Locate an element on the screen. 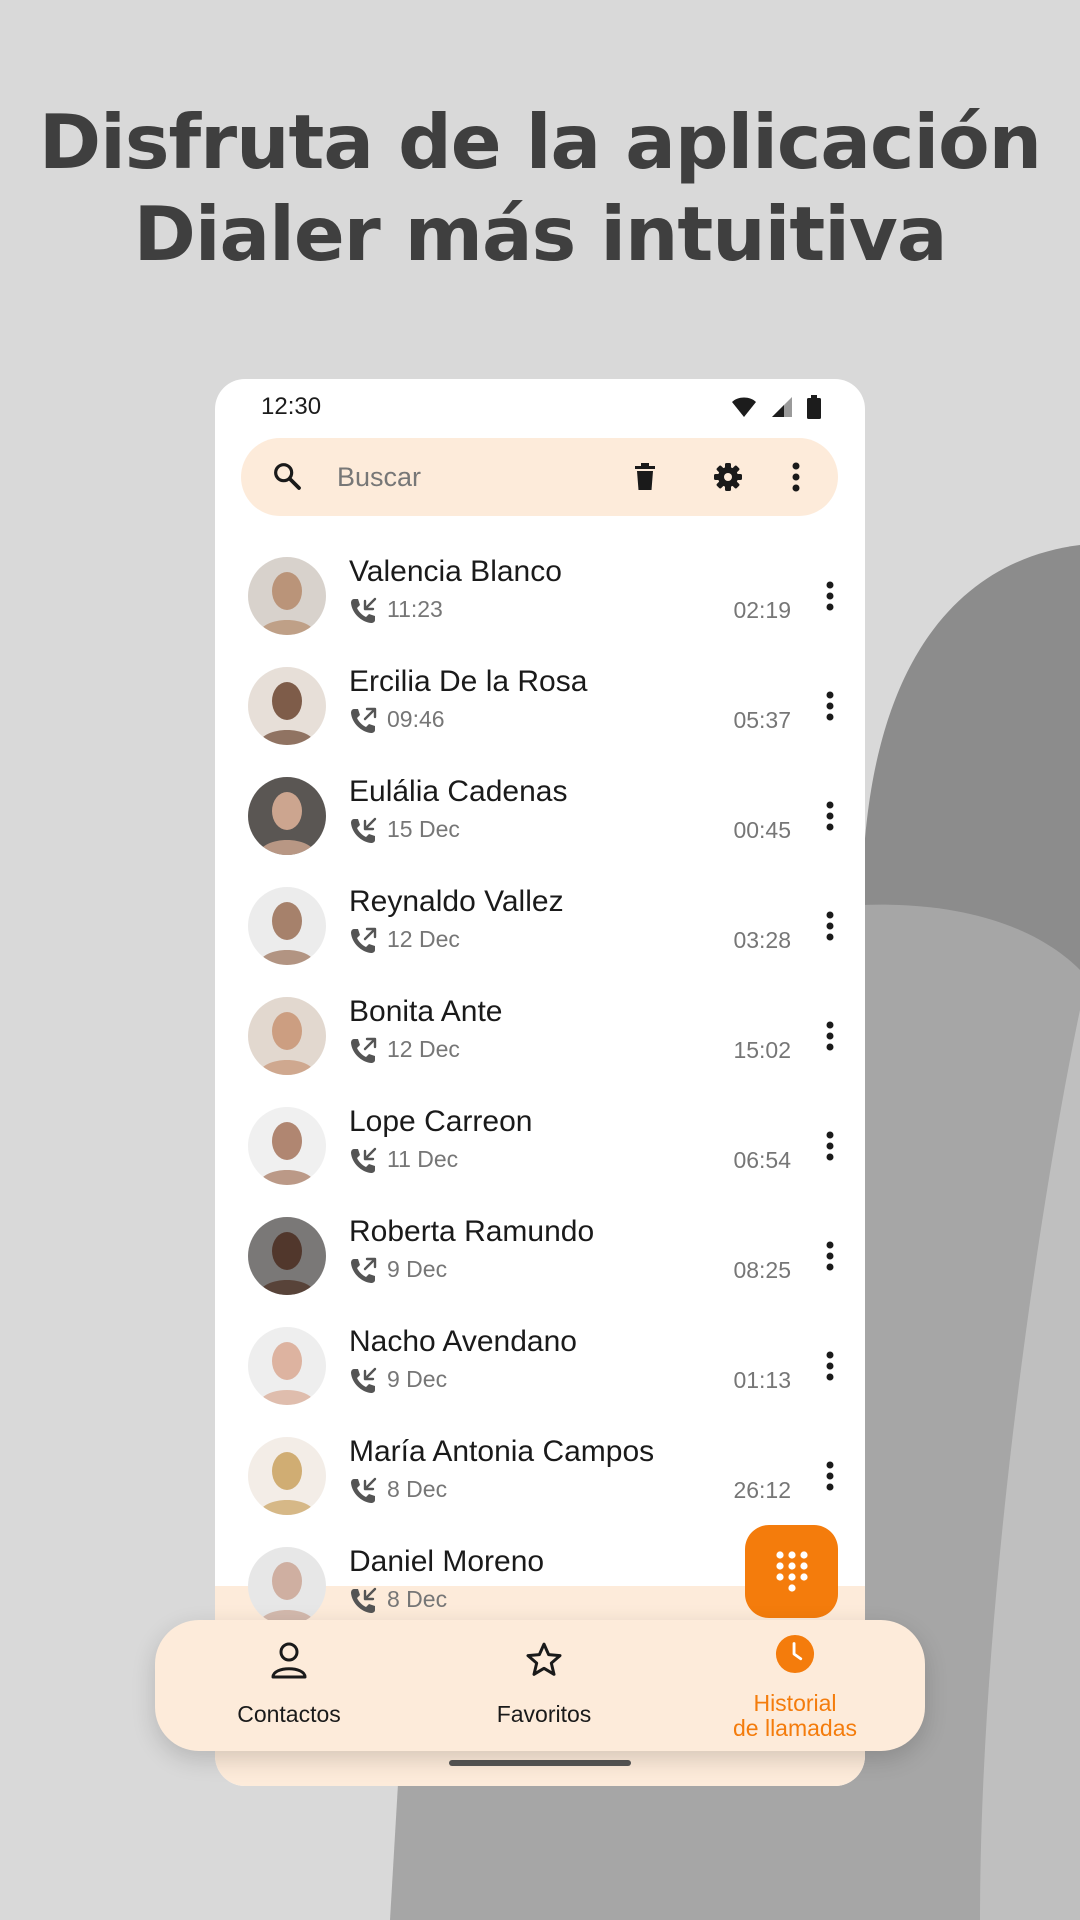  call-row: Valencia Blanco 11:23 02:19 is located at coordinates (540, 601).